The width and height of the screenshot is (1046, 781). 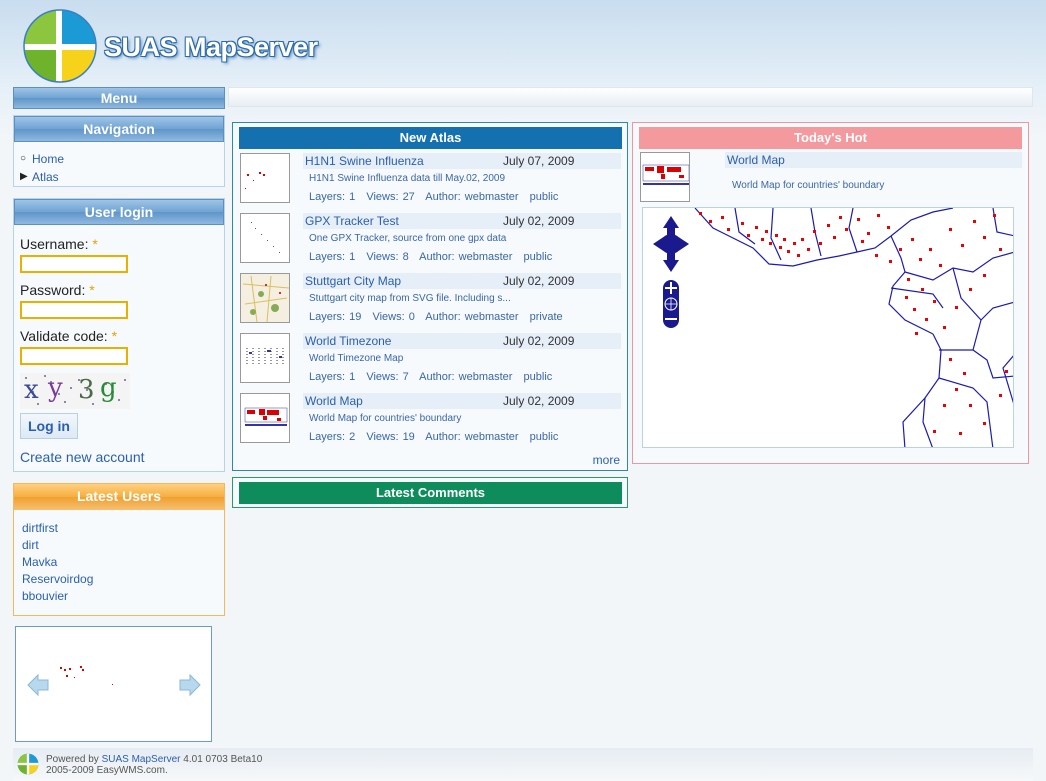 I want to click on atlas-item-title: H1N1 Swine Influenza, so click(x=364, y=161).